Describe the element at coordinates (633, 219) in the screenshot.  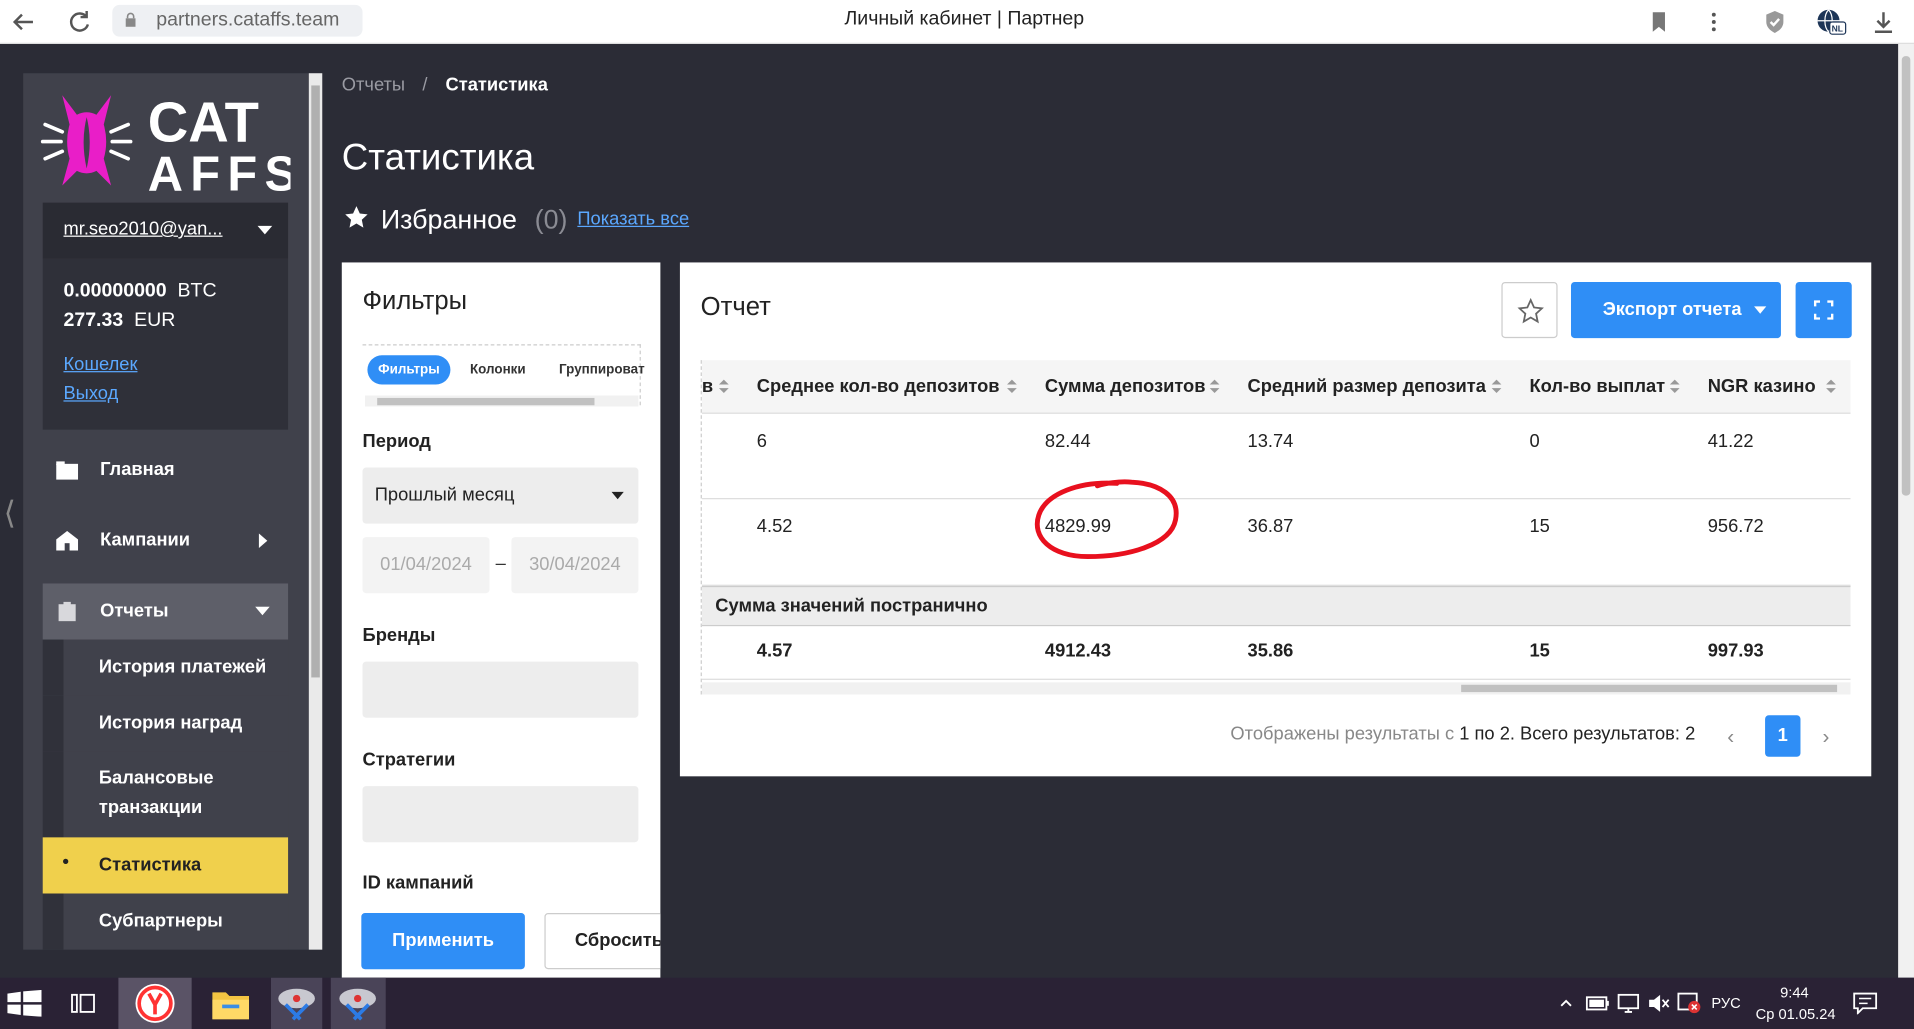
I see `show-all-favorites-link: Показать все` at that location.